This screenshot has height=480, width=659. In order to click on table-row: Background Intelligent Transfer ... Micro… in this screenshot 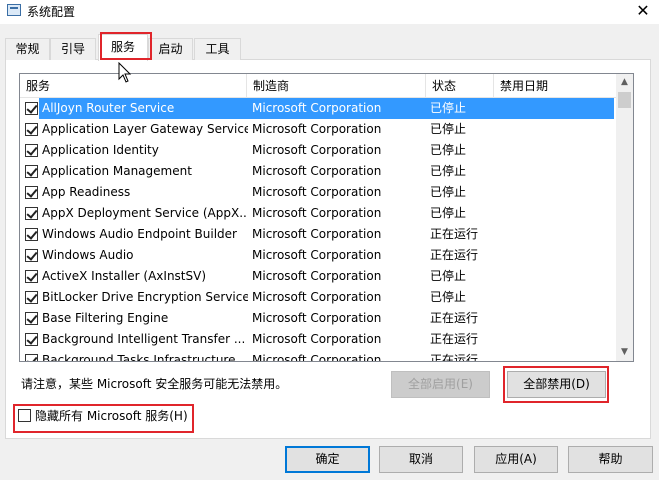, I will do `click(318, 339)`.